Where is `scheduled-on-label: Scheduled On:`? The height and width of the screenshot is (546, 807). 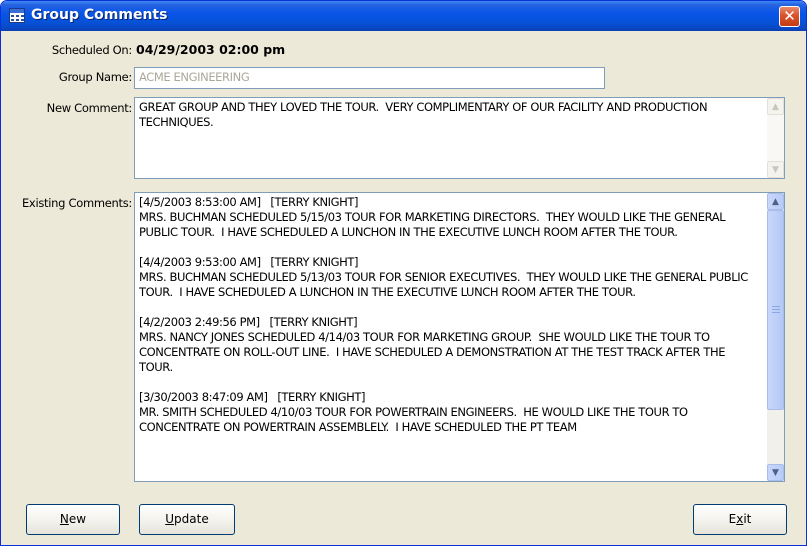 scheduled-on-label: Scheduled On: is located at coordinates (91, 50).